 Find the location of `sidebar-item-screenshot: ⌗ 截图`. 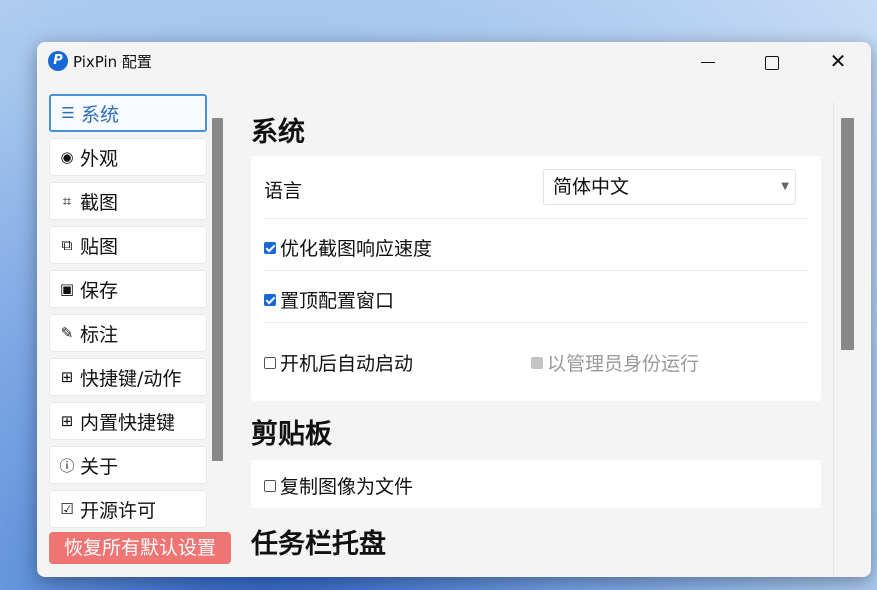

sidebar-item-screenshot: ⌗ 截图 is located at coordinates (128, 201).